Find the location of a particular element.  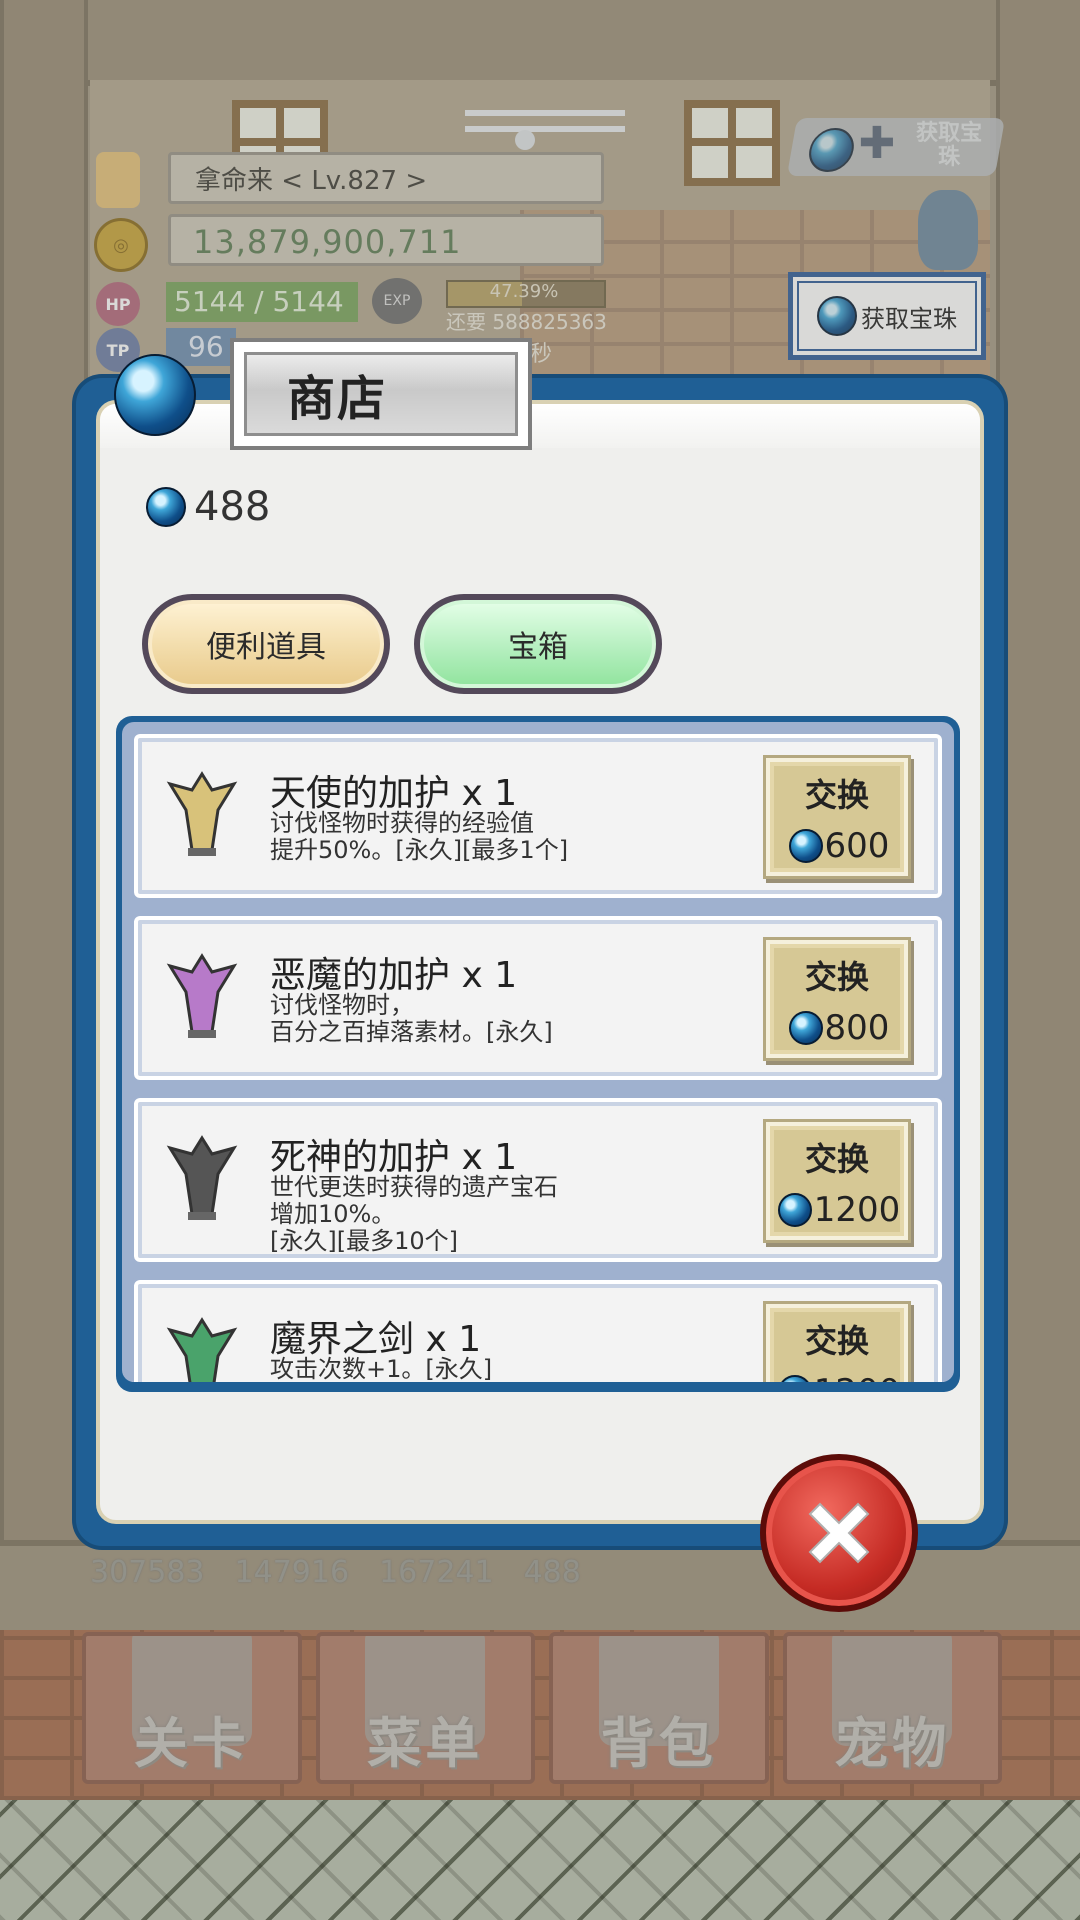

tab-treasure-chest: 宝箱 is located at coordinates (538, 644).